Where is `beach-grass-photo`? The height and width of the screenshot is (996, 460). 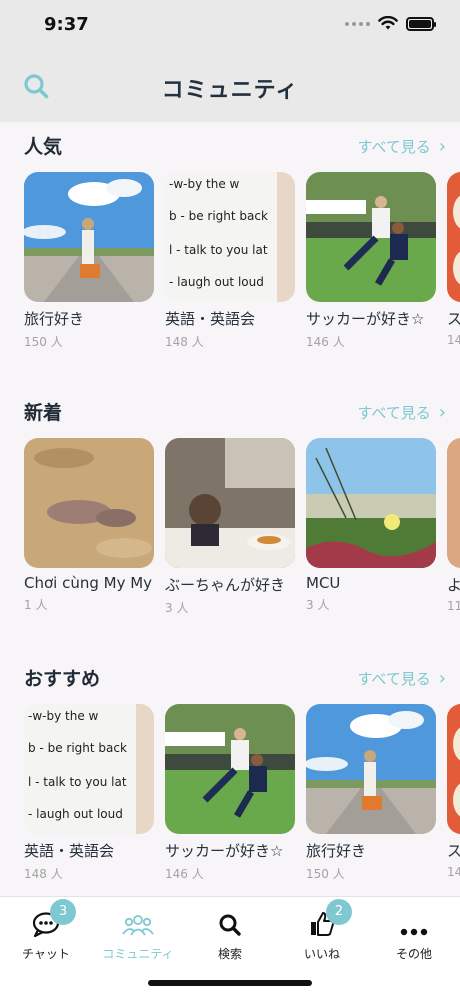 beach-grass-photo is located at coordinates (371, 503).